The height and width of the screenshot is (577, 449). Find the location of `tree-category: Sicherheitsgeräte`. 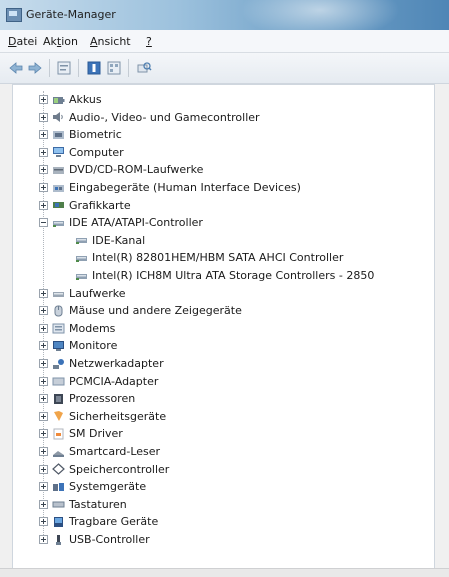

tree-category: Sicherheitsgeräte is located at coordinates (102, 416).